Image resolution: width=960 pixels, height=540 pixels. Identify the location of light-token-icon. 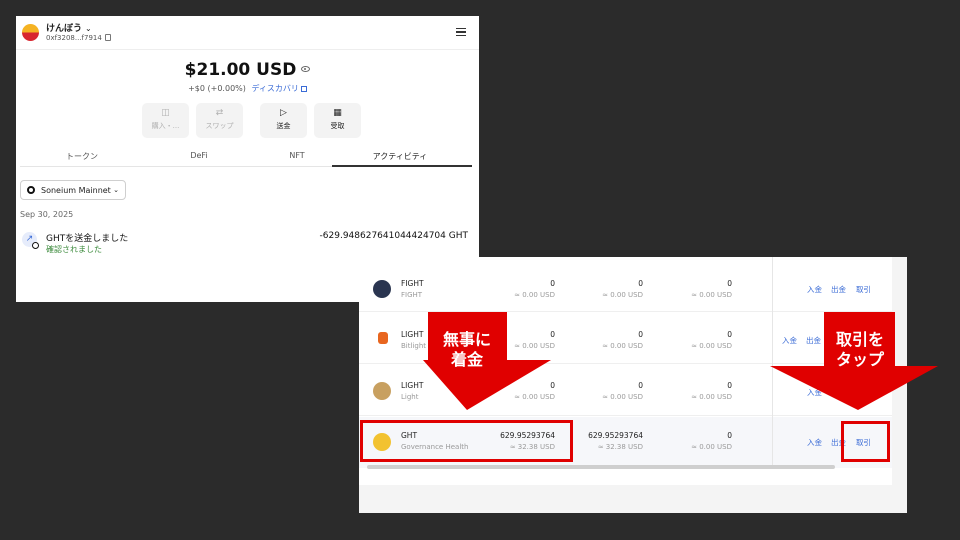
(382, 391).